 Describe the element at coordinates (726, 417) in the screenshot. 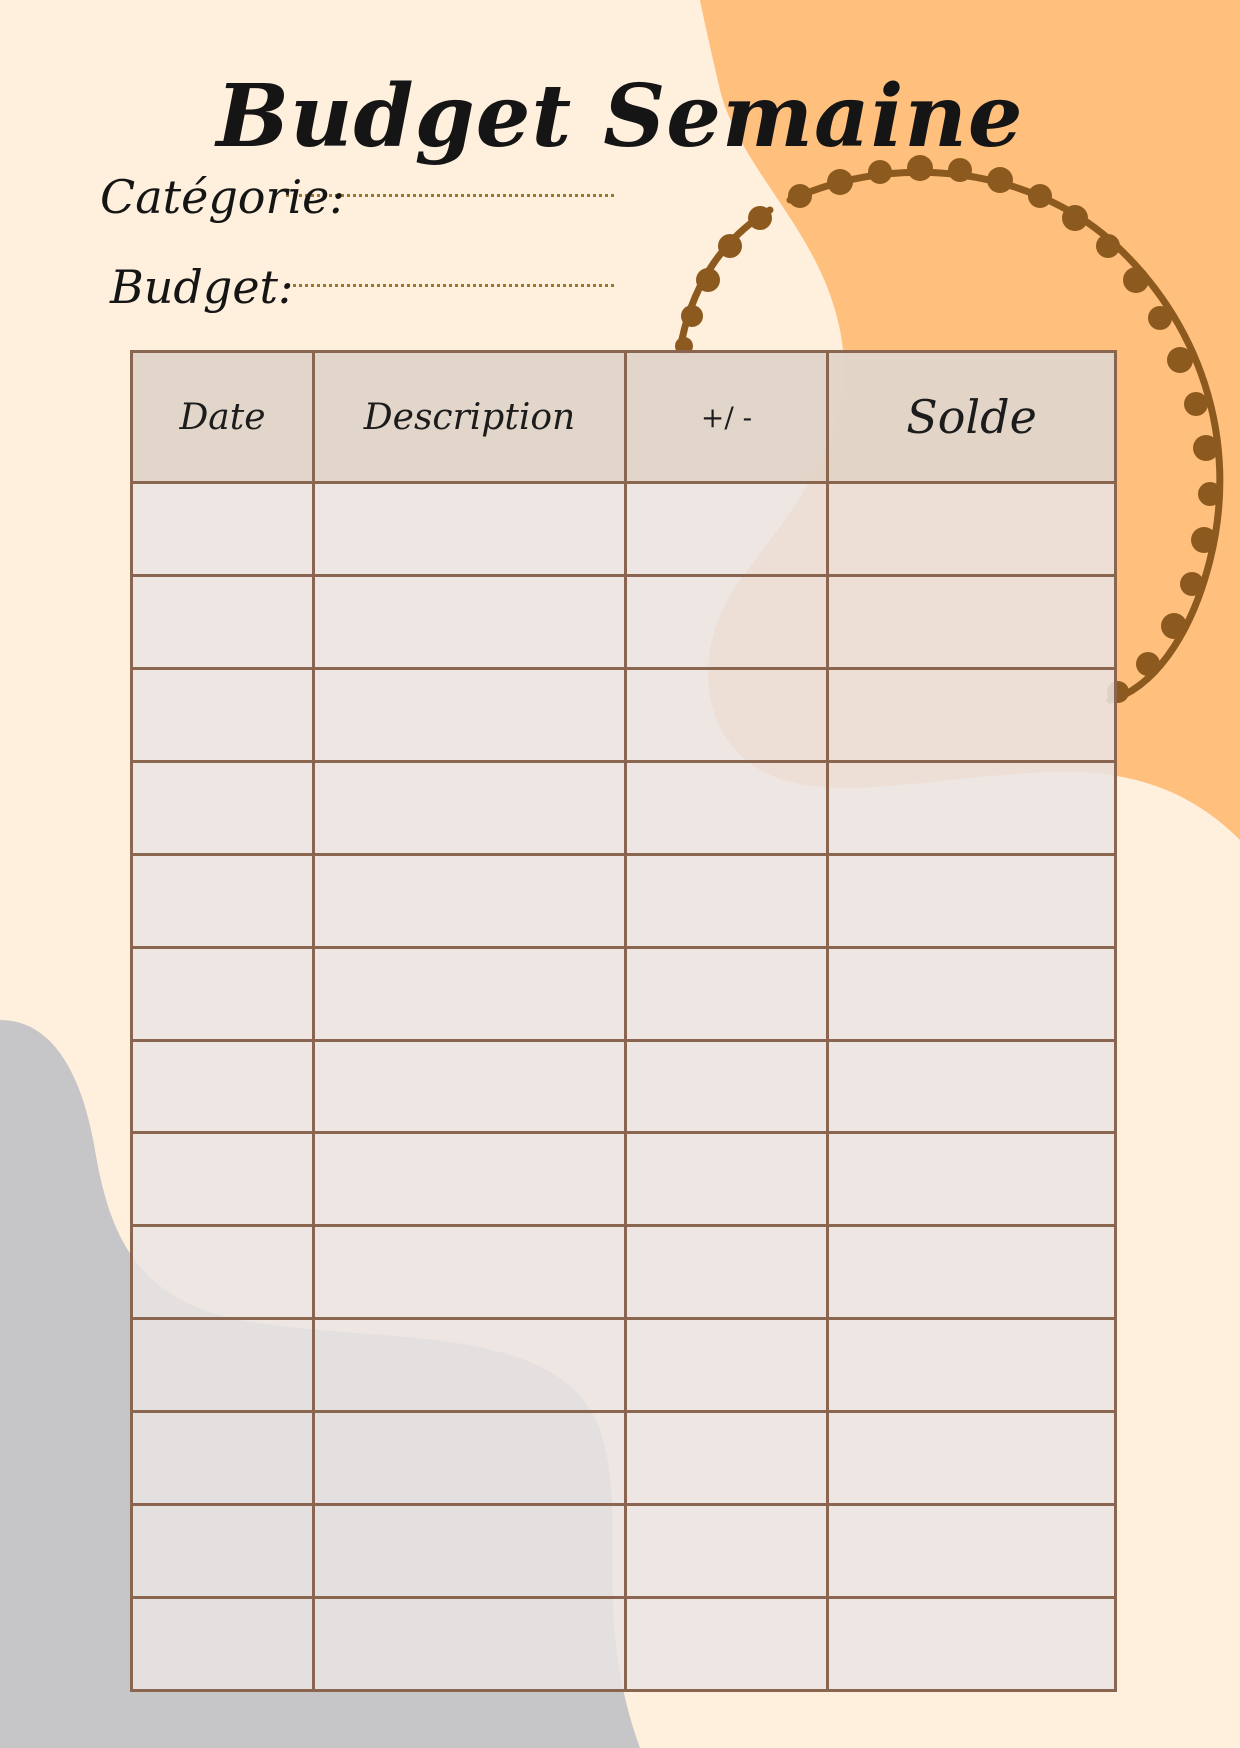

I see `header-amount: +/ -` at that location.